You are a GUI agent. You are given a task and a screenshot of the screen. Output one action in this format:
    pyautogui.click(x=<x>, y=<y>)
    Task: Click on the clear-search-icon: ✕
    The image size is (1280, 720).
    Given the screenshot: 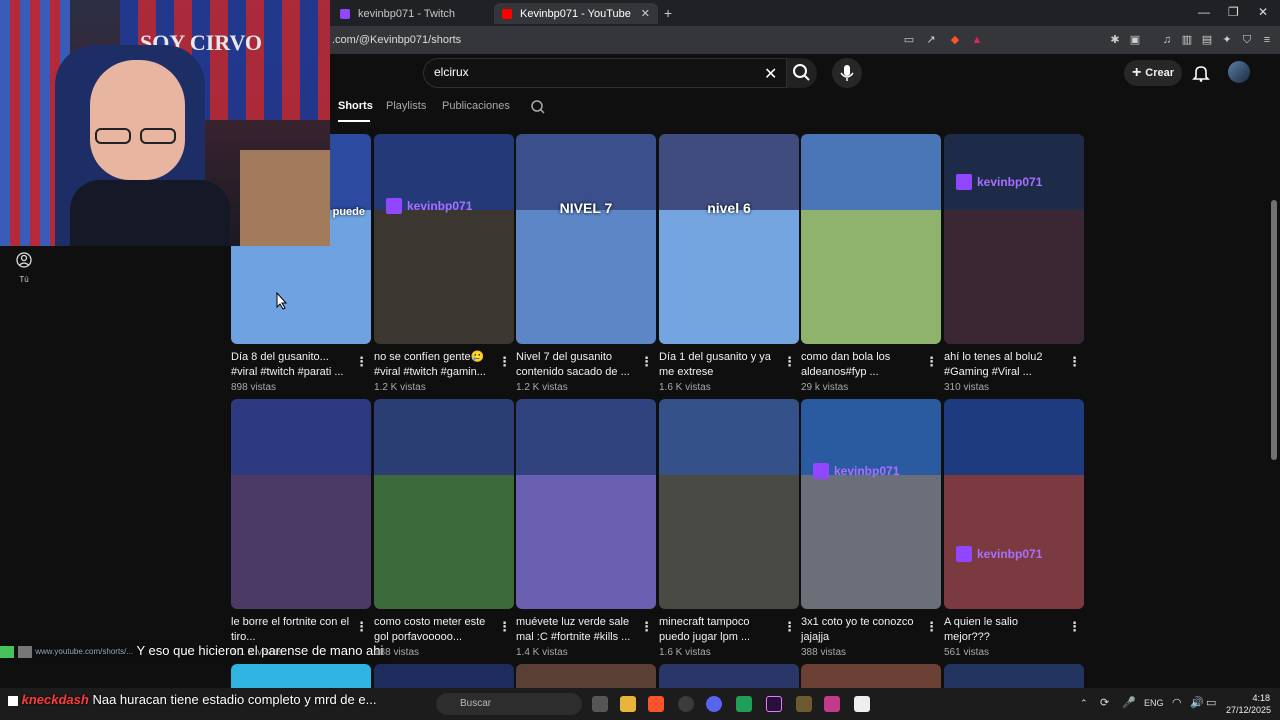 What is the action you would take?
    pyautogui.click(x=770, y=74)
    